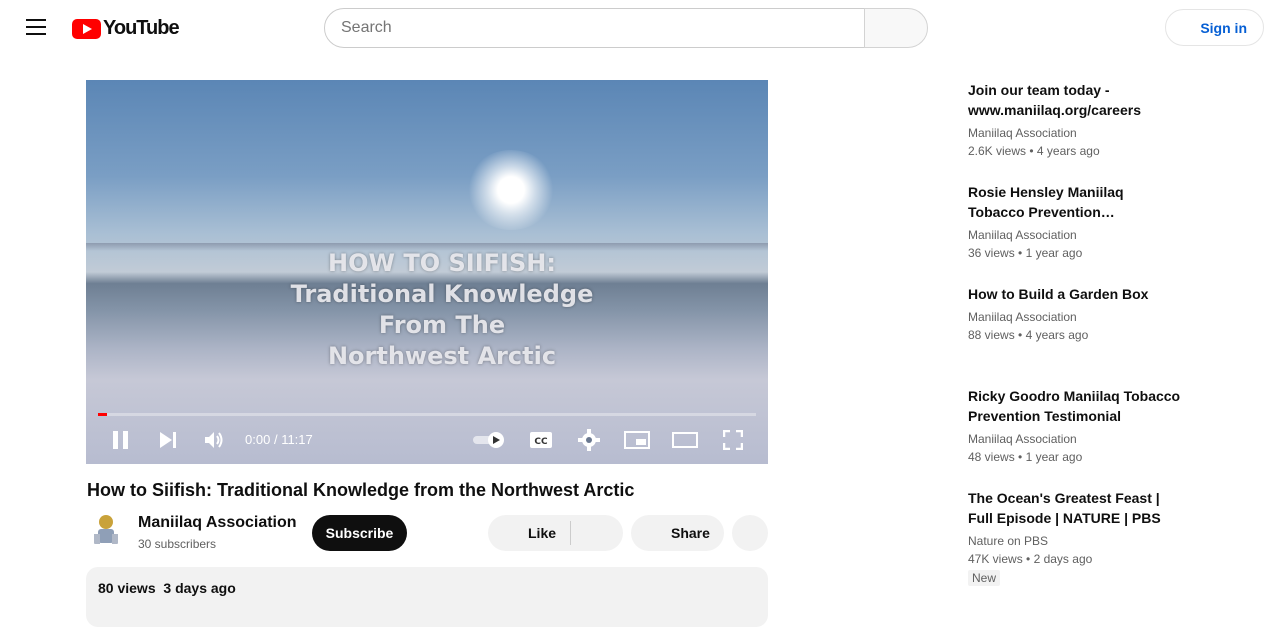 This screenshot has width=1280, height=627. Describe the element at coordinates (36, 27) in the screenshot. I see `menu-icon` at that location.